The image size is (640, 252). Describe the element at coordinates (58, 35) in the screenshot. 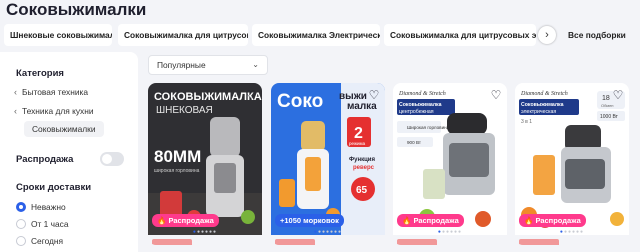

I see `chip-collection: Шнековые соковыжималки` at that location.